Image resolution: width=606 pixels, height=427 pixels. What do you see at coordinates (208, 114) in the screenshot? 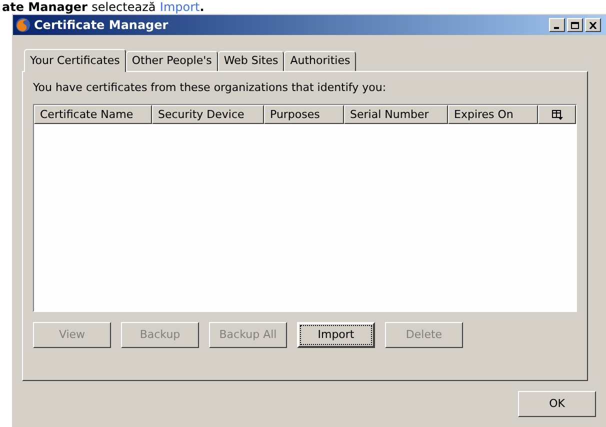
I see `column-header: Security Device` at bounding box center [208, 114].